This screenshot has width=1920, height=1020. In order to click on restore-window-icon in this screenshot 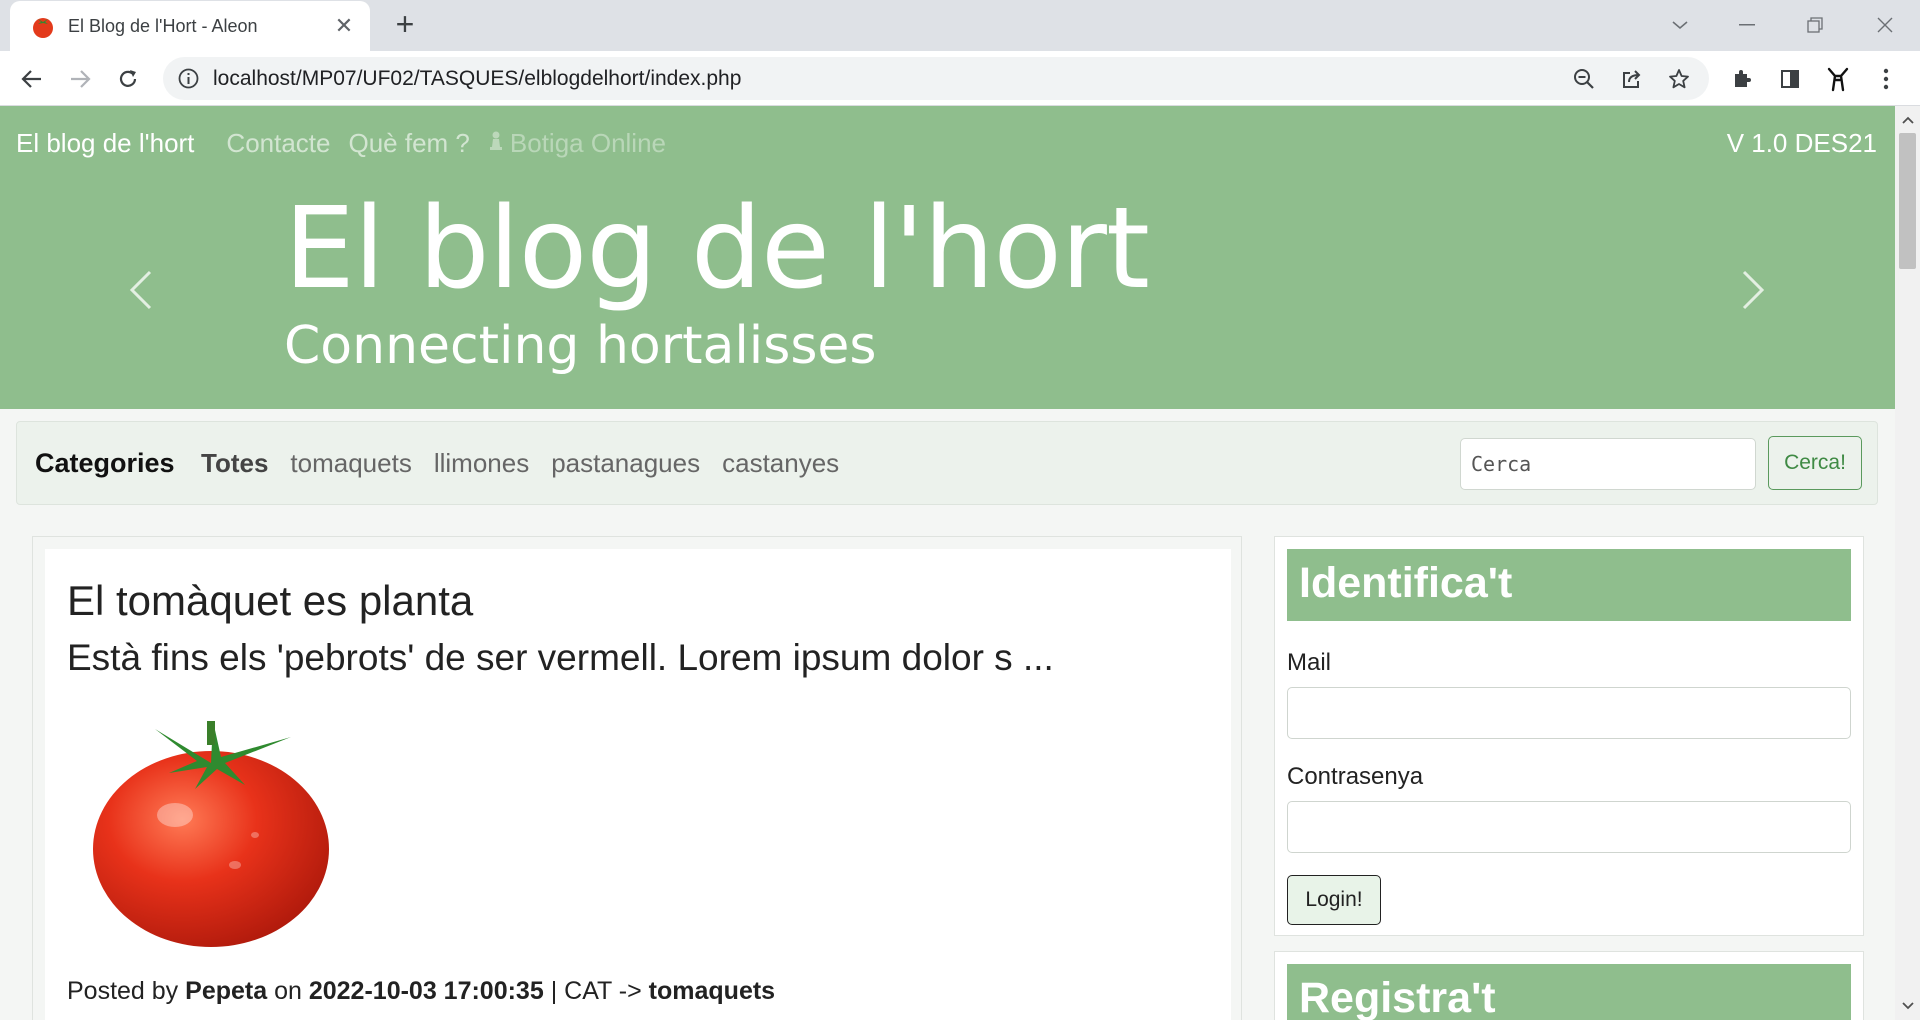, I will do `click(1815, 25)`.